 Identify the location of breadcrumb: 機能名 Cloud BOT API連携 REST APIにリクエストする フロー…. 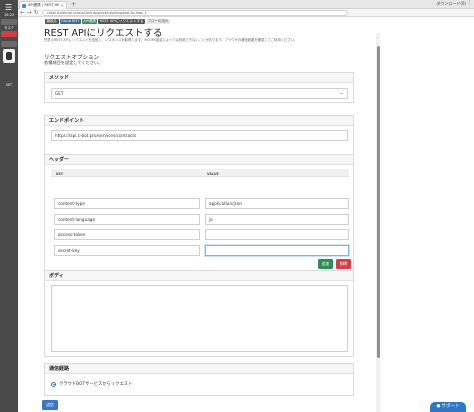
(108, 21).